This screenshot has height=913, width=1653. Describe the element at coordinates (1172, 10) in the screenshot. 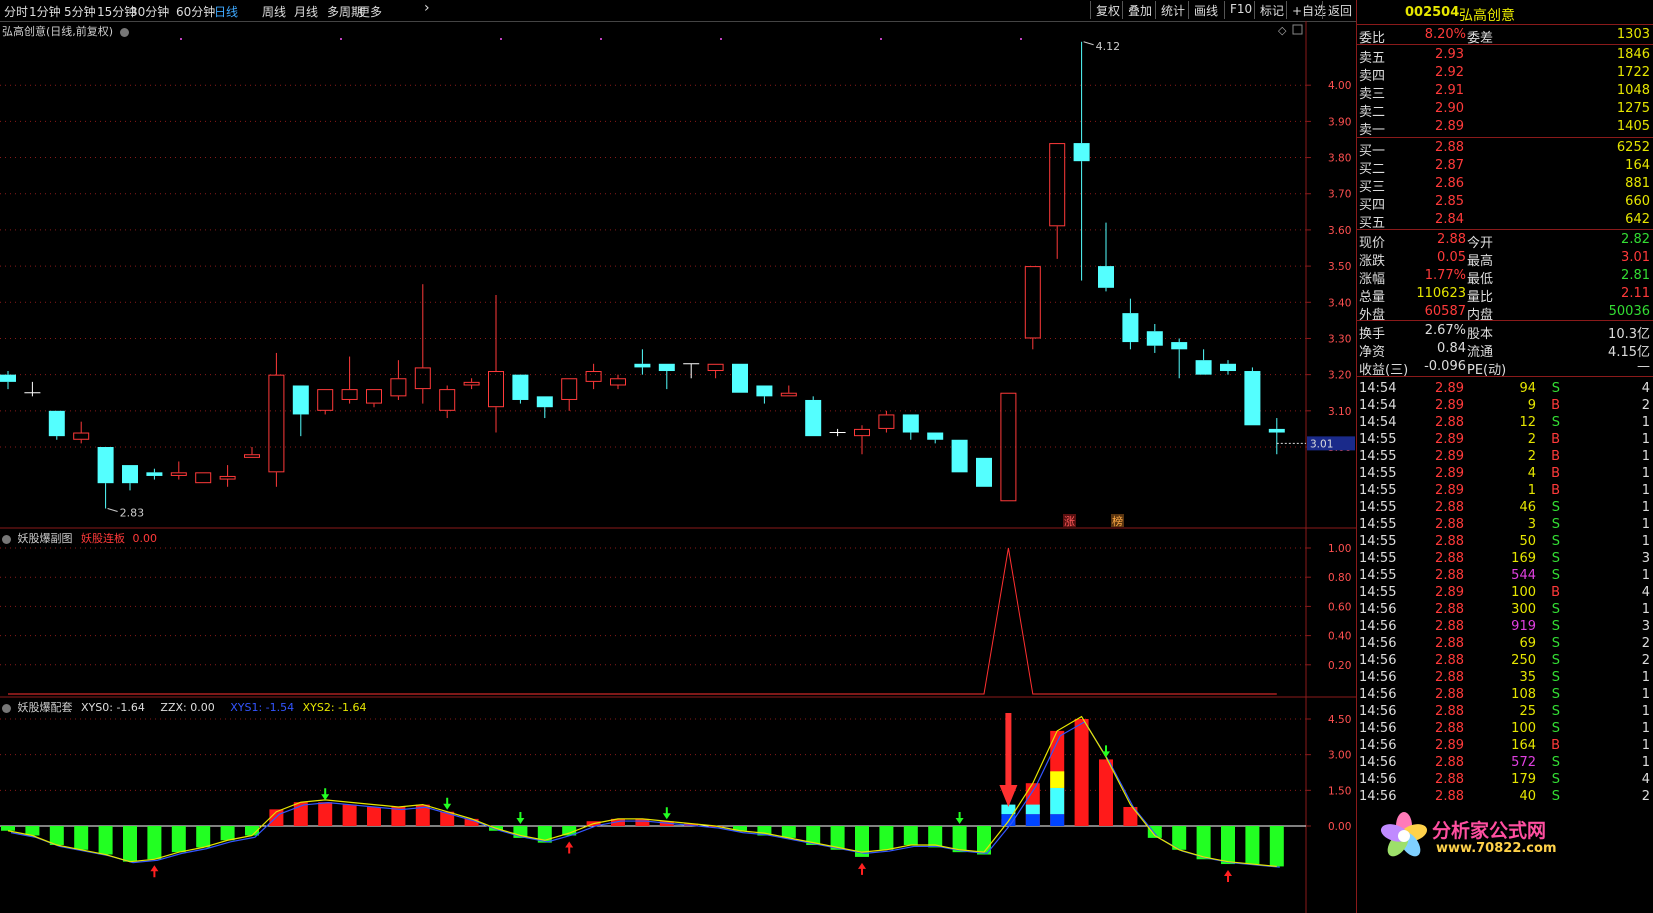

I see `toolbar-button-2: 统计` at that location.